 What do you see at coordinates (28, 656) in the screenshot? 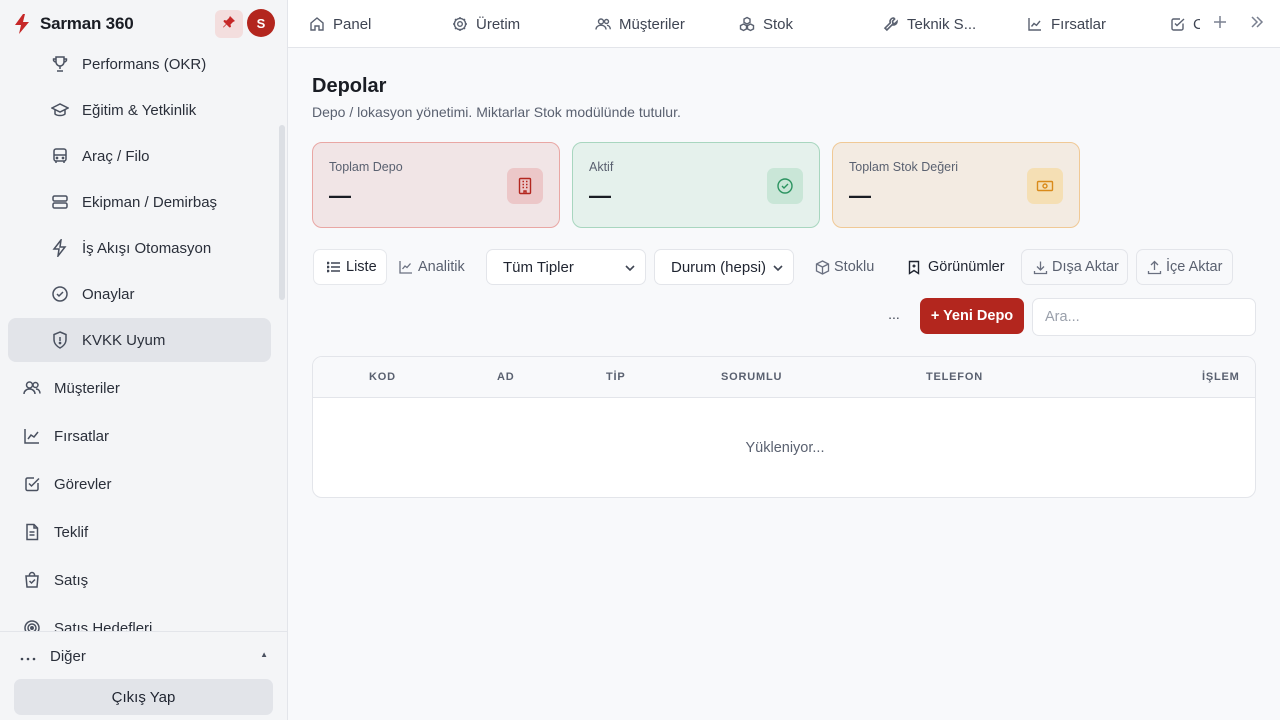
I see `more-horizontal-icon` at bounding box center [28, 656].